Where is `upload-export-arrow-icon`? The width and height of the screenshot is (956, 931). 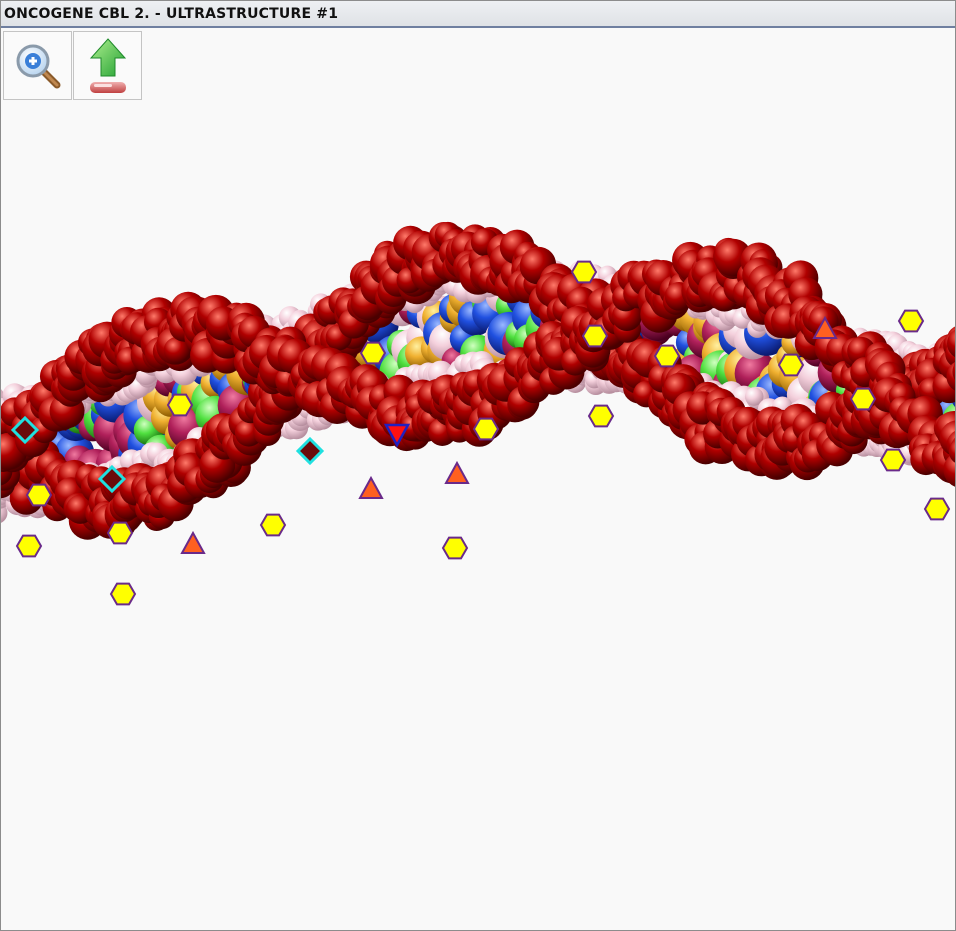 upload-export-arrow-icon is located at coordinates (107, 65).